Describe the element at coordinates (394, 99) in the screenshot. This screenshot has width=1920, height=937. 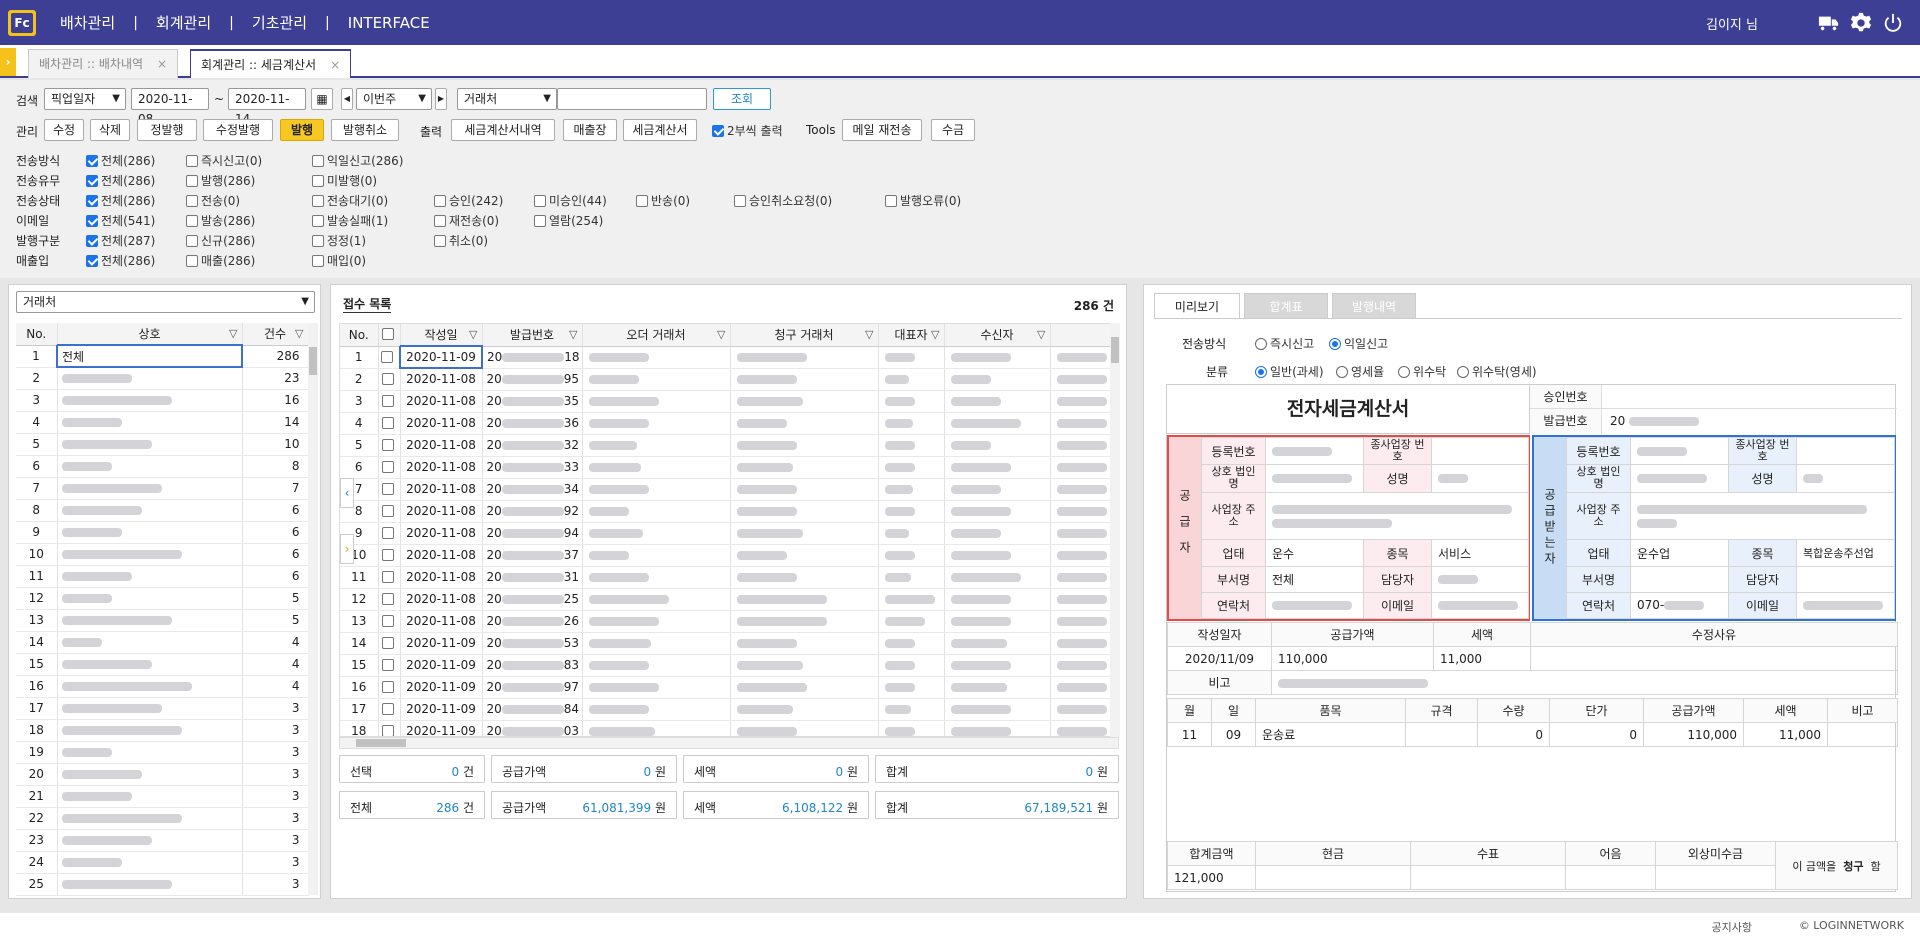
I see `period-select: 이번주 ▼` at that location.